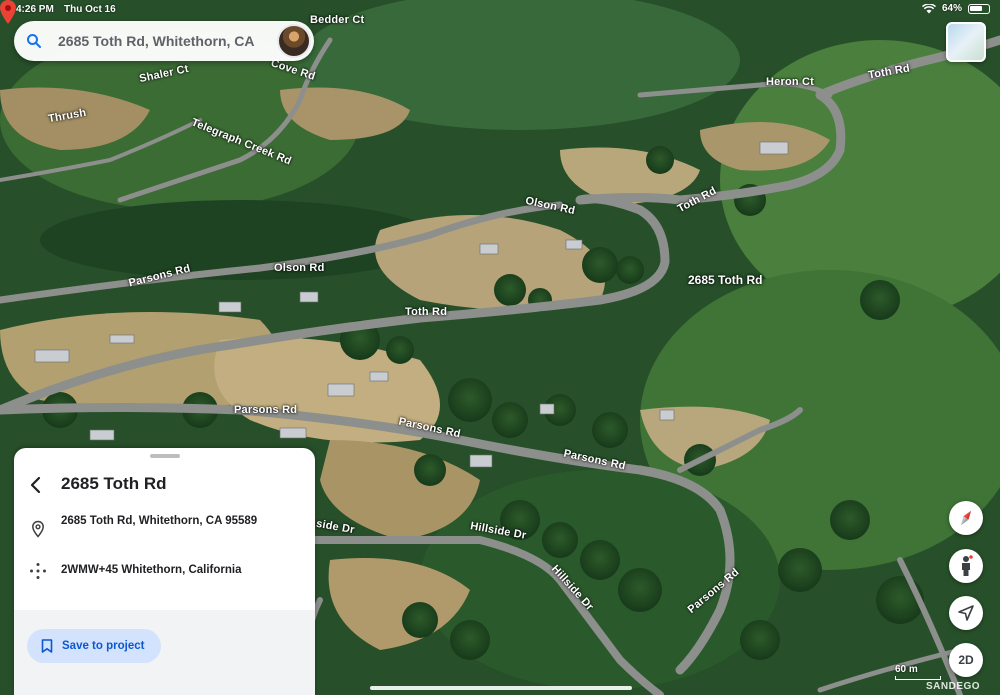 The image size is (1000, 695). I want to click on navigation-arrow-icon, so click(966, 613).